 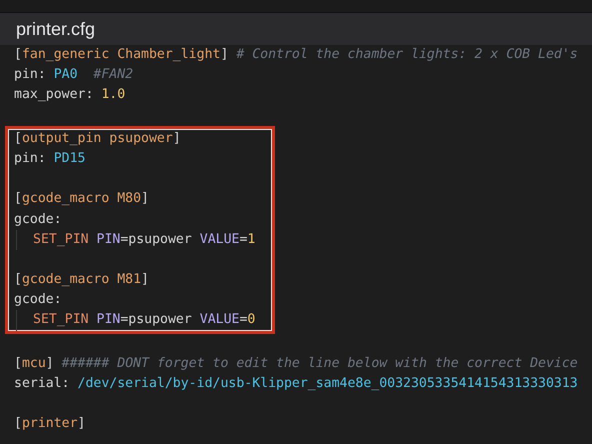 What do you see at coordinates (81, 198) in the screenshot?
I see `code-line: [gcode_macro M80]` at bounding box center [81, 198].